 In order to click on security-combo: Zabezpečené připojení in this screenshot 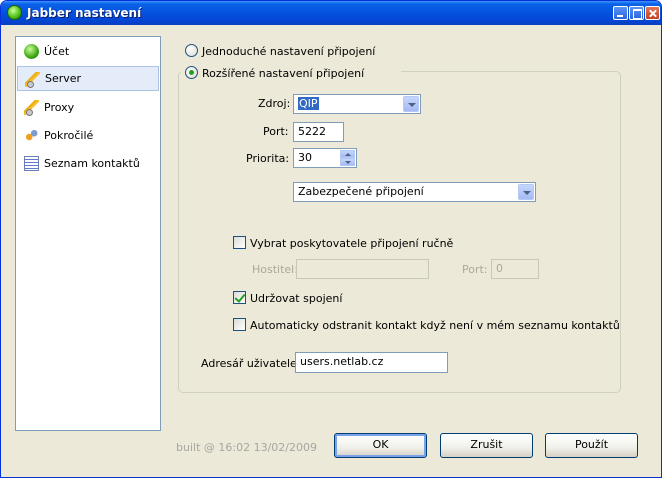, I will do `click(414, 192)`.